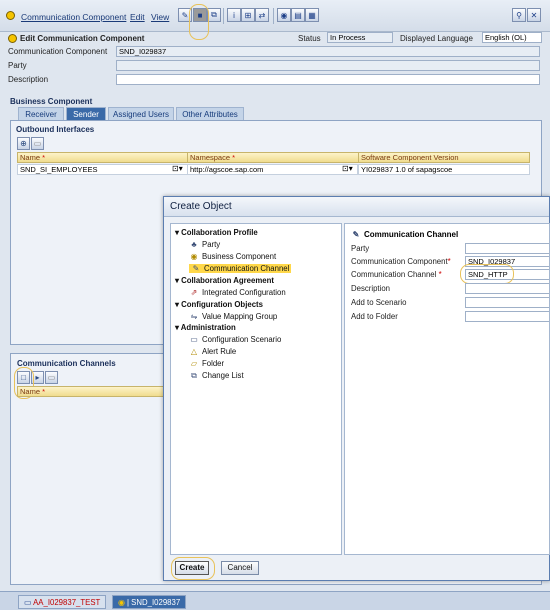 This screenshot has height=610, width=550. What do you see at coordinates (328, 65) in the screenshot?
I see `party-field` at bounding box center [328, 65].